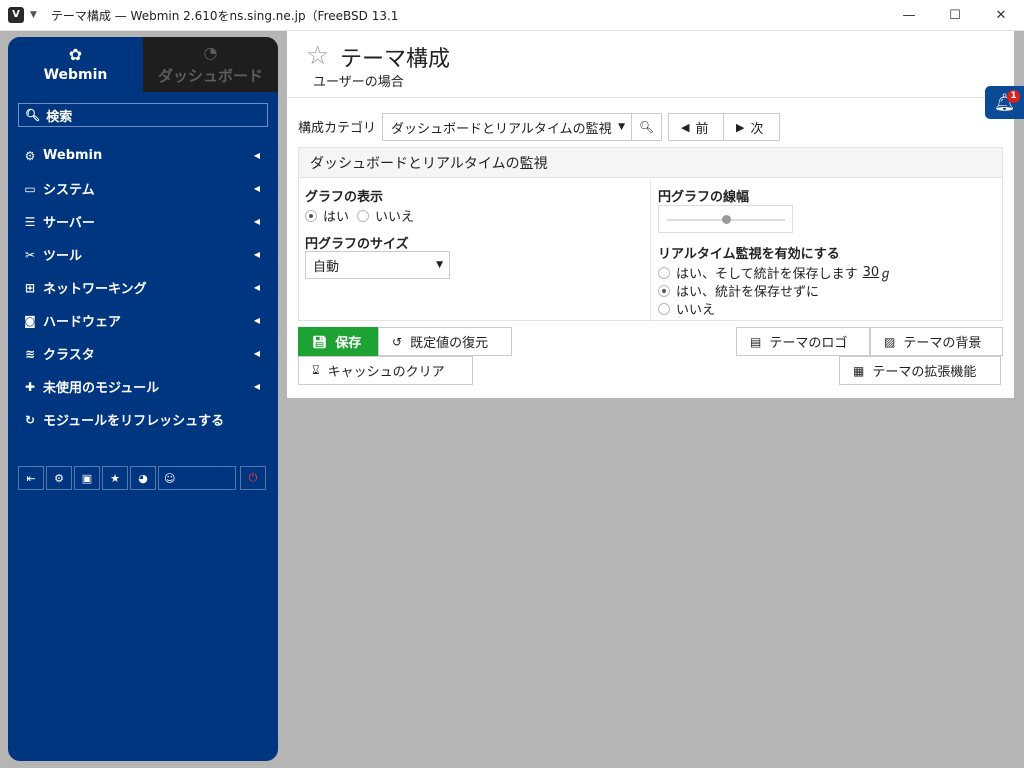  What do you see at coordinates (143, 254) in the screenshot?
I see `sidebar-item-tools: ✂ ツール ◀` at bounding box center [143, 254].